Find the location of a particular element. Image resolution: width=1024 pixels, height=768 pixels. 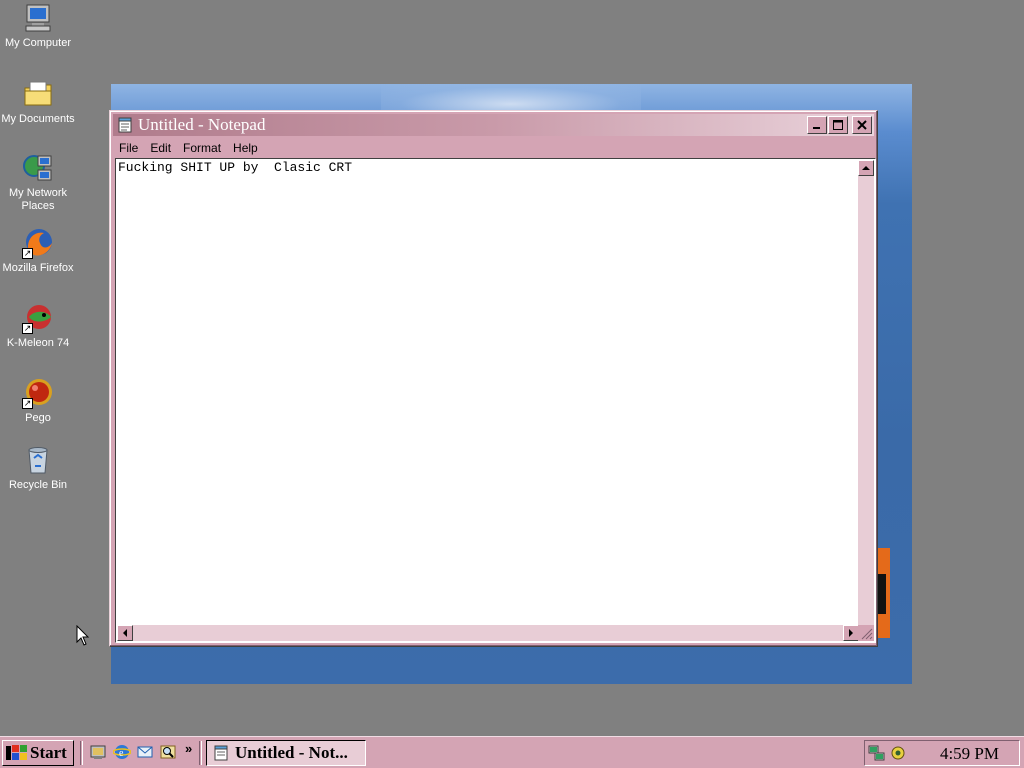

horizontal-scrollbar is located at coordinates (488, 633).